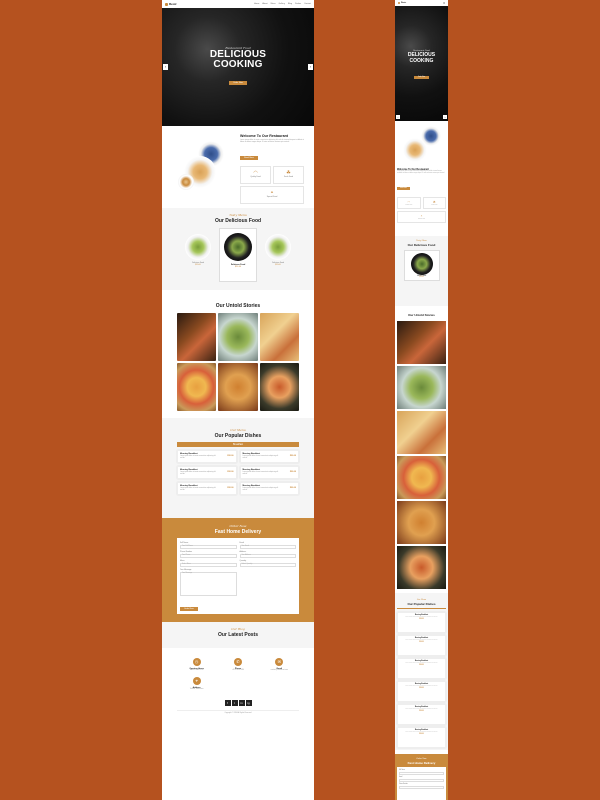 Image resolution: width=600 pixels, height=800 pixels. I want to click on instagram-icon: ig, so click(248, 703).